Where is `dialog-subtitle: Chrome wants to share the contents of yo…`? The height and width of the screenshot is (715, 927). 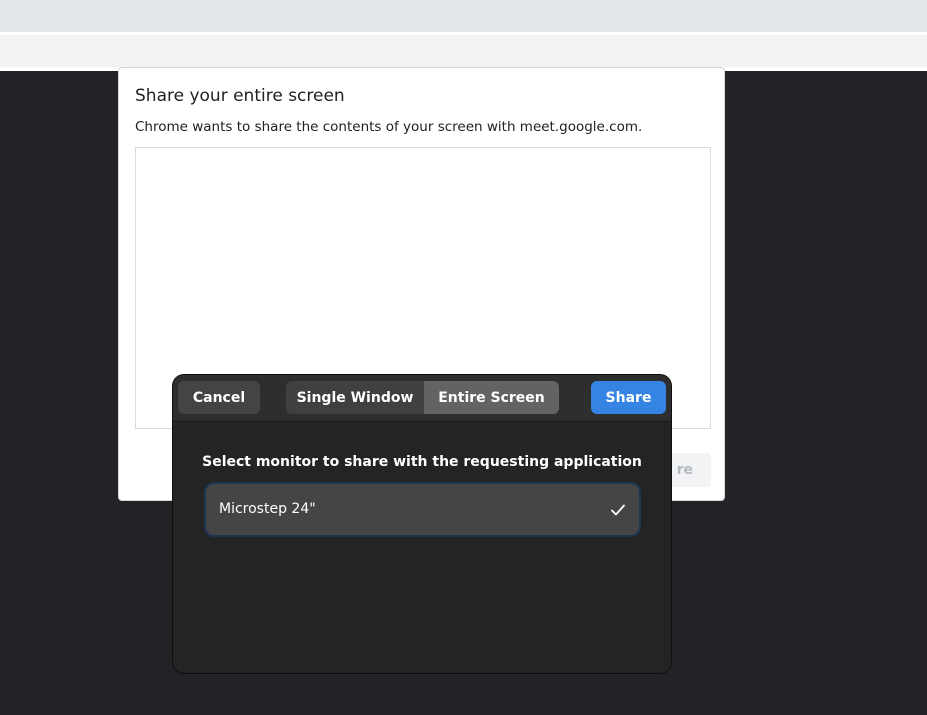
dialog-subtitle: Chrome wants to share the contents of yo… is located at coordinates (389, 127).